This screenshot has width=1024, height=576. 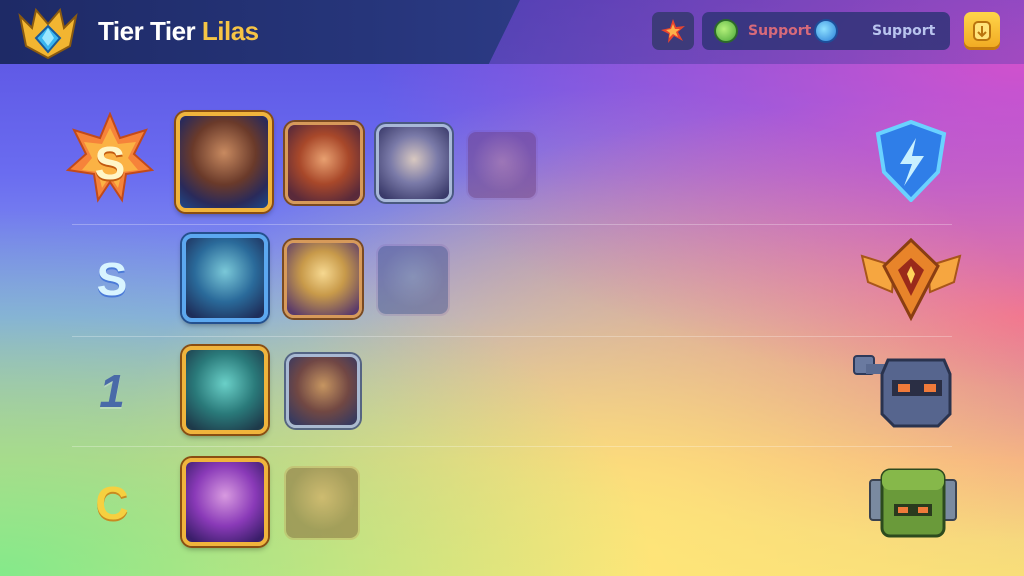 I want to click on tier-label-s-top: S, so click(x=110, y=163).